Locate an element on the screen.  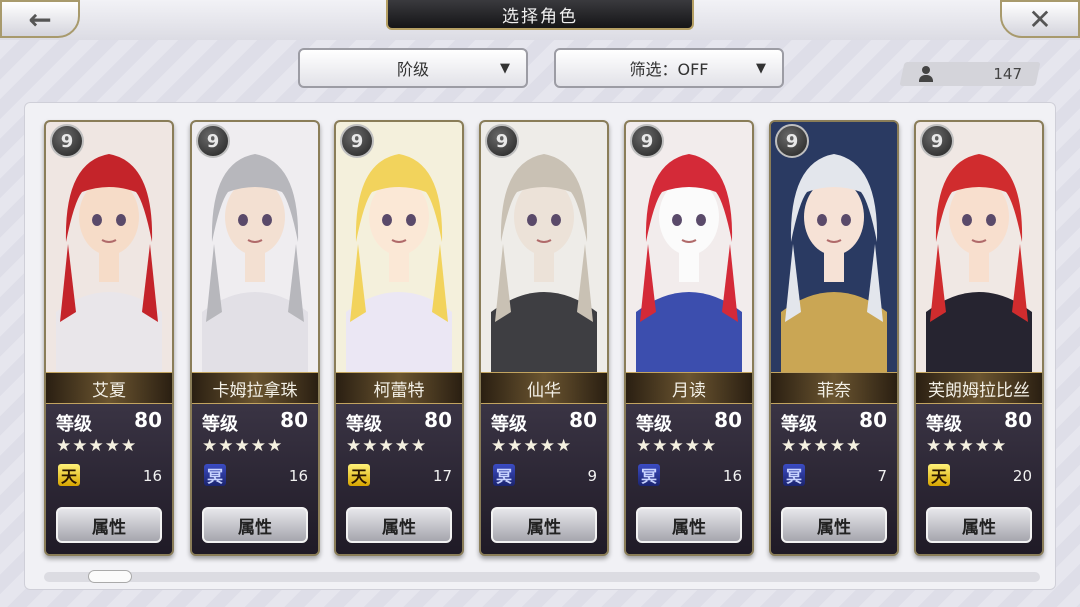
rank-sort-label: 阶级 is located at coordinates (412, 69).